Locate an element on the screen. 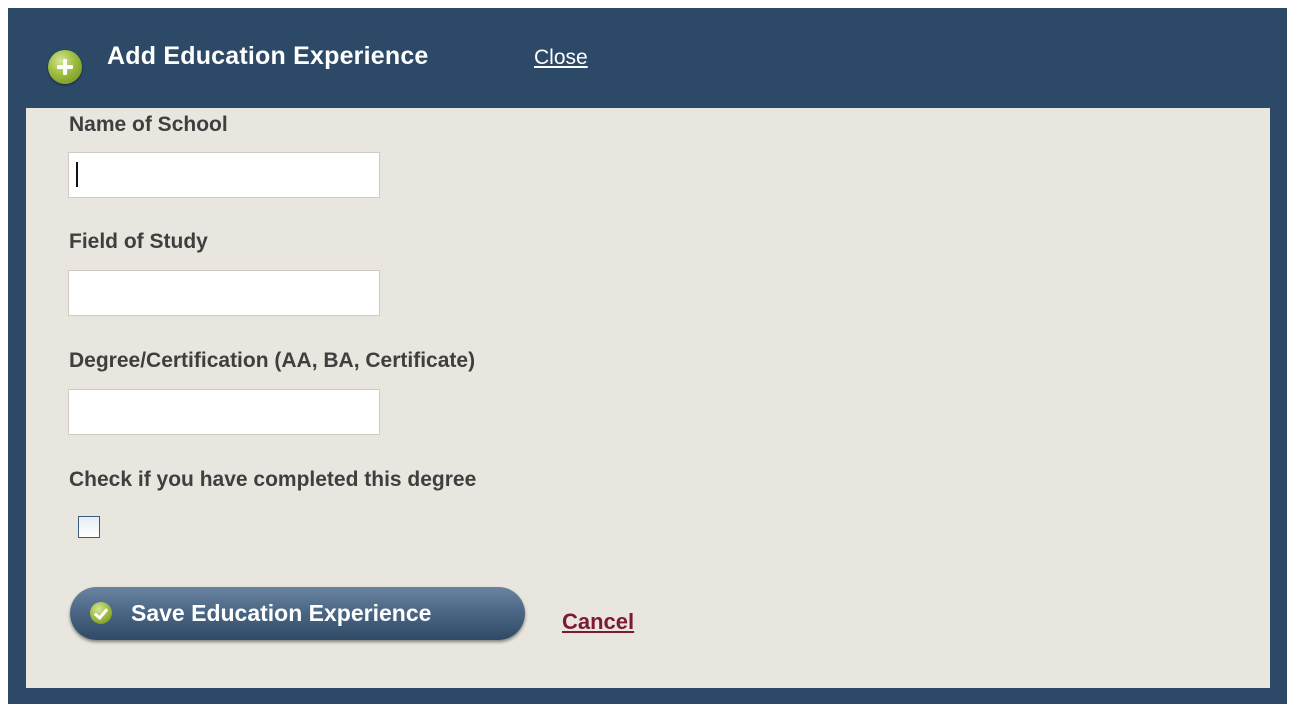 This screenshot has width=1291, height=704. plus-circle-icon is located at coordinates (65, 67).